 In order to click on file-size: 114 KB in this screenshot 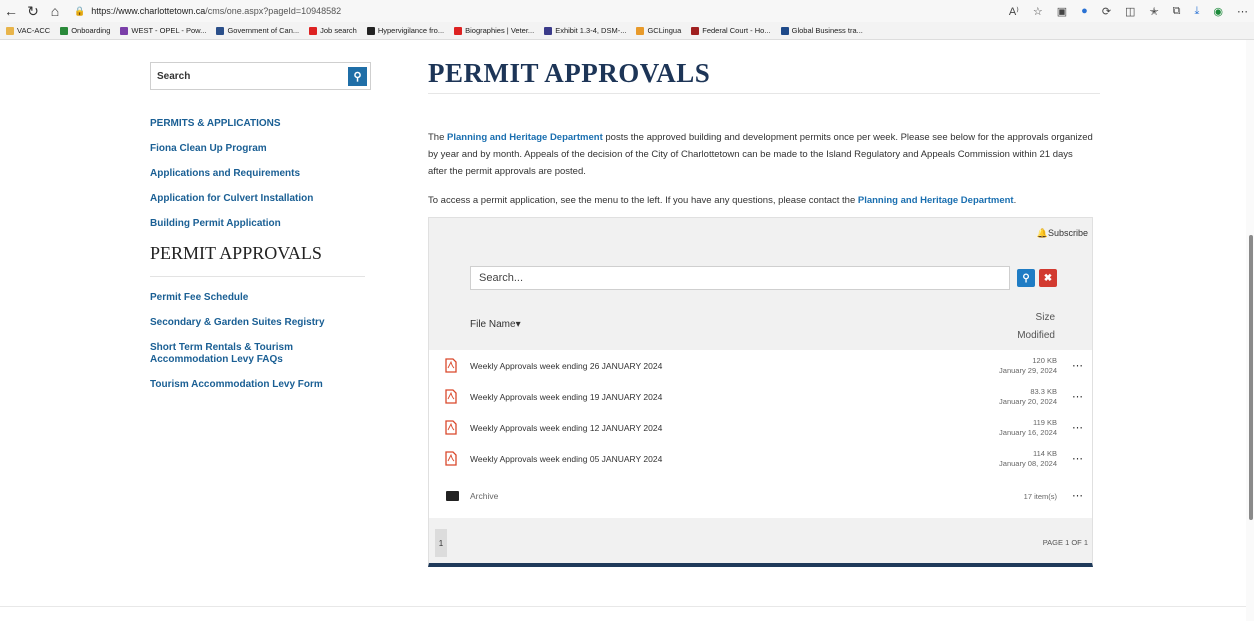, I will do `click(1044, 453)`.